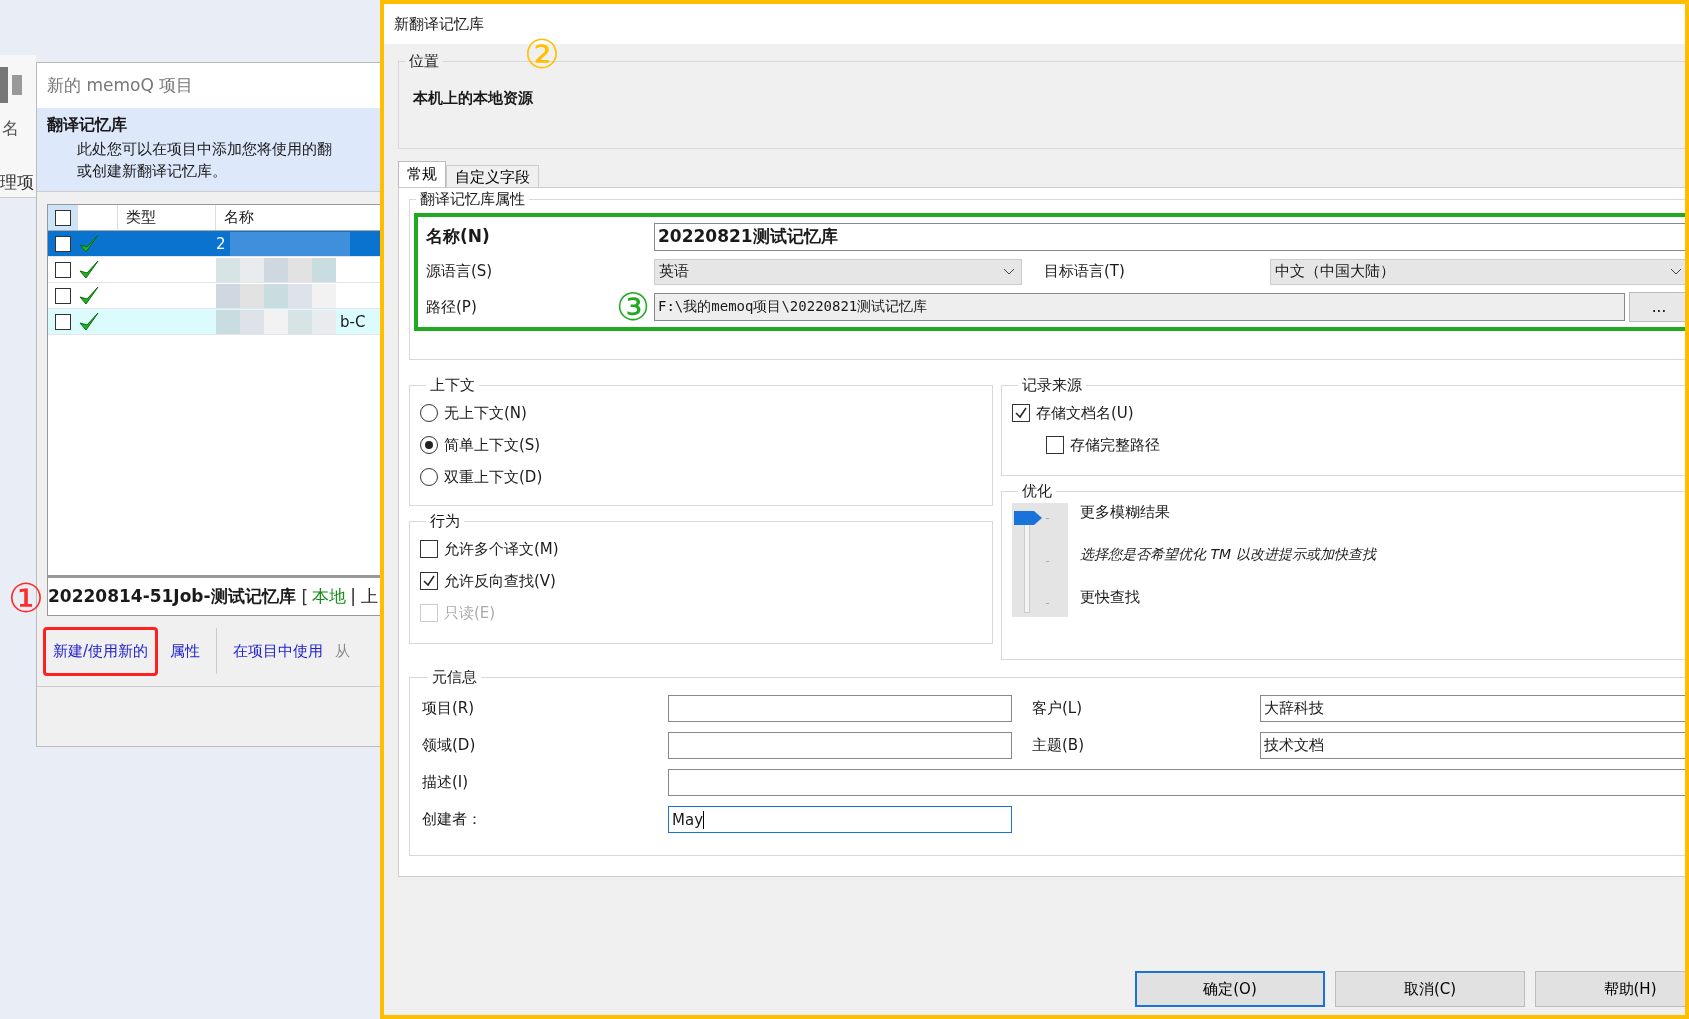  What do you see at coordinates (1085, 413) in the screenshot?
I see `option-label: 存储文档名(U)` at bounding box center [1085, 413].